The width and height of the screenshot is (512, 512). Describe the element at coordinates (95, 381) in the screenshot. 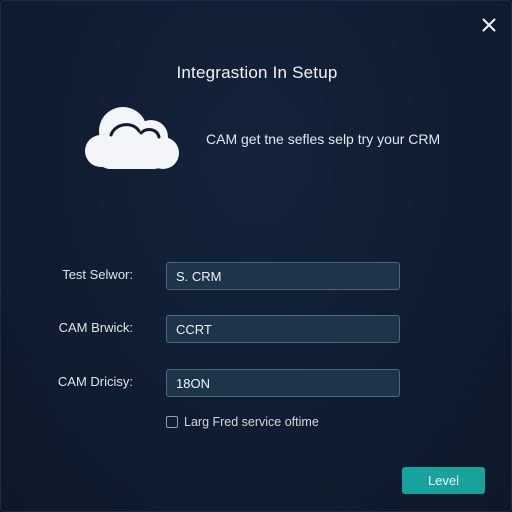

I see `field-label-cam-dricisy: CAM Dricisy:` at that location.